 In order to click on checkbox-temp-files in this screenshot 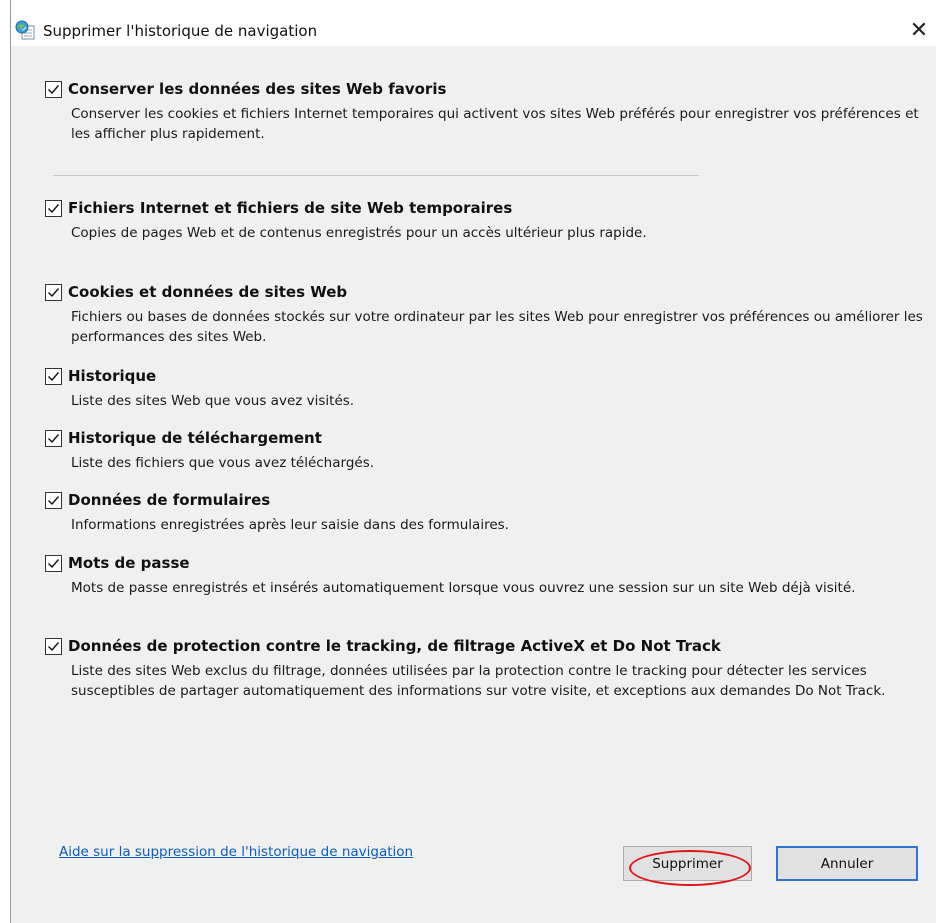, I will do `click(53, 208)`.